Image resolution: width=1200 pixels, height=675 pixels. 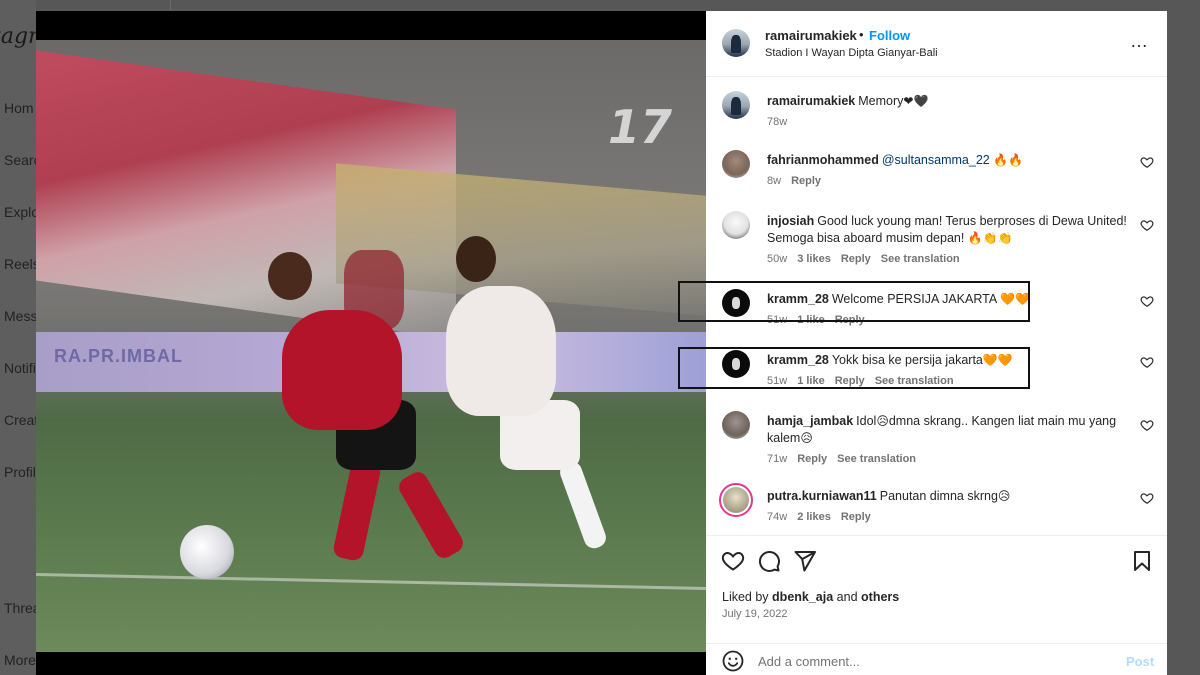 I want to click on heart-emoji: ❤🖤, so click(x=916, y=101).